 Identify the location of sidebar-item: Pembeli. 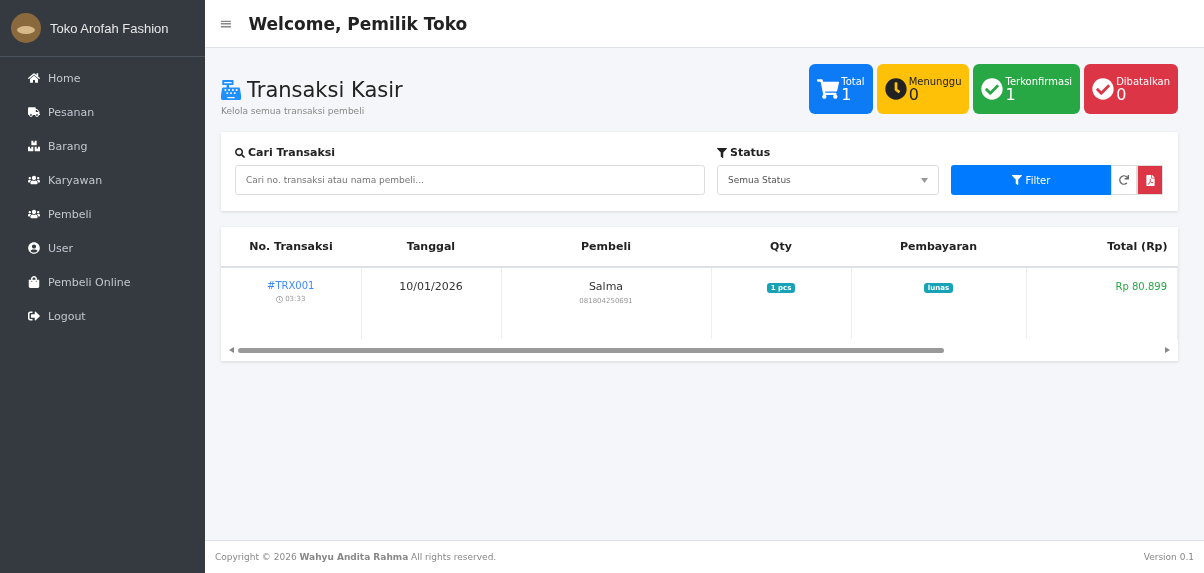
(102, 214).